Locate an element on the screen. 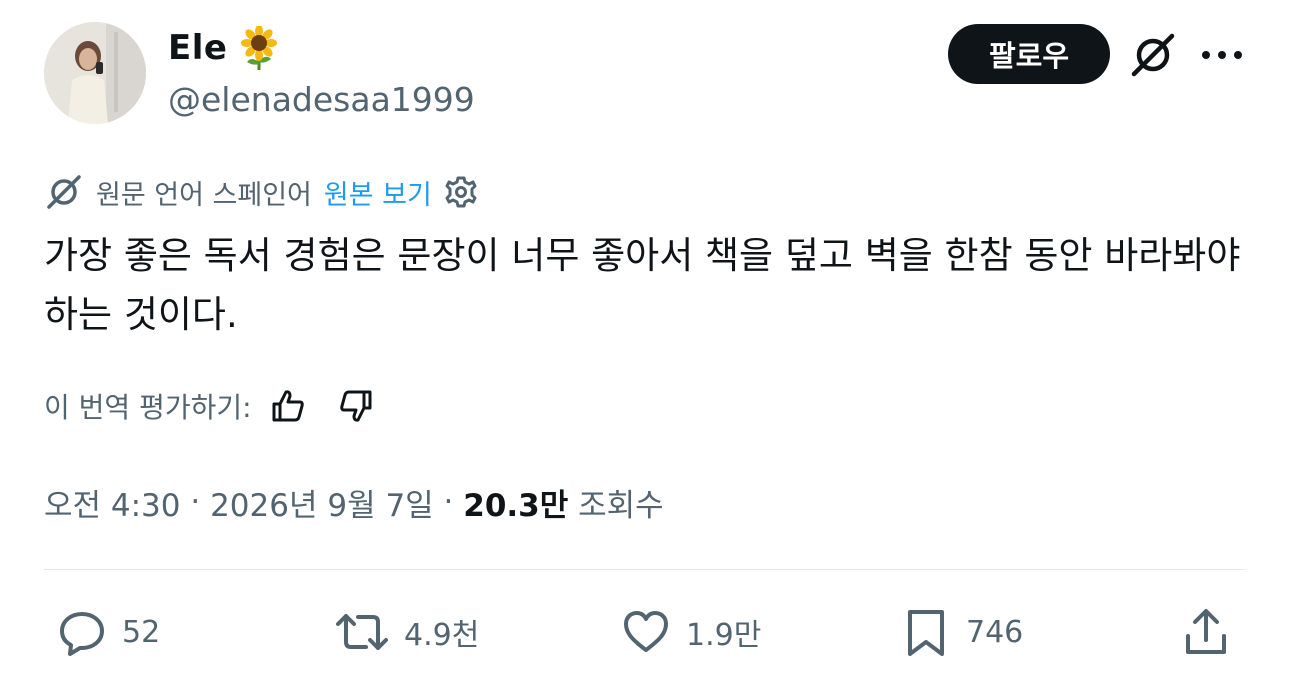 The width and height of the screenshot is (1290, 674). translation-bar: 원문 언어 스페인어 원본 보기 is located at coordinates (261, 192).